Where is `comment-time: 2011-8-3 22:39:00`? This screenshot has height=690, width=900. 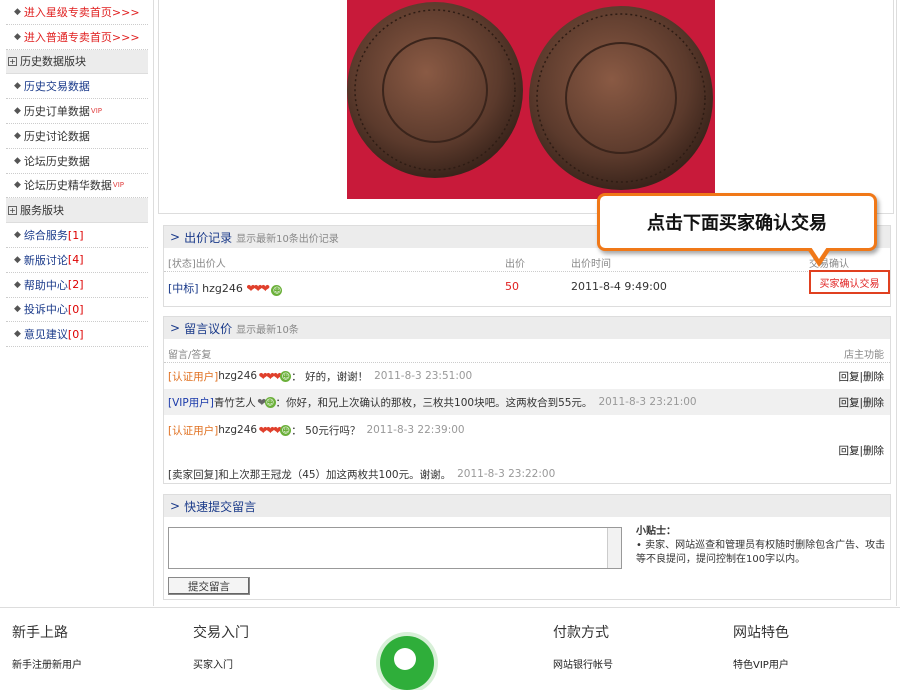
comment-time: 2011-8-3 22:39:00 is located at coordinates (415, 430).